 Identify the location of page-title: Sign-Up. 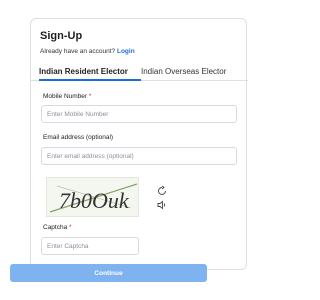
(61, 36).